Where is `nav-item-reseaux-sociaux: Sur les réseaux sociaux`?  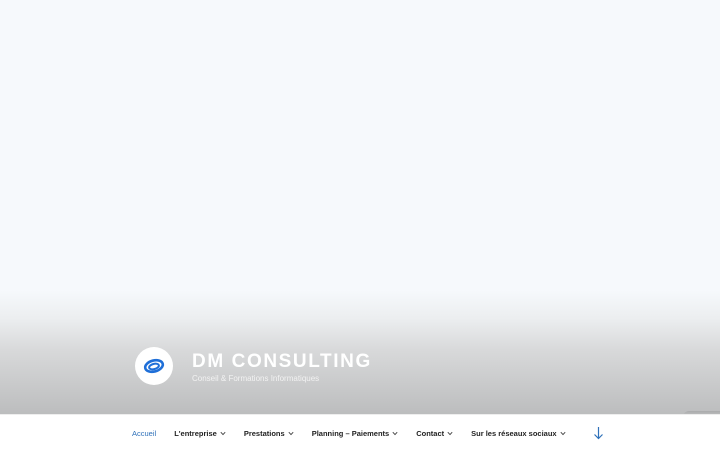
nav-item-reseaux-sociaux: Sur les réseaux sociaux is located at coordinates (518, 433).